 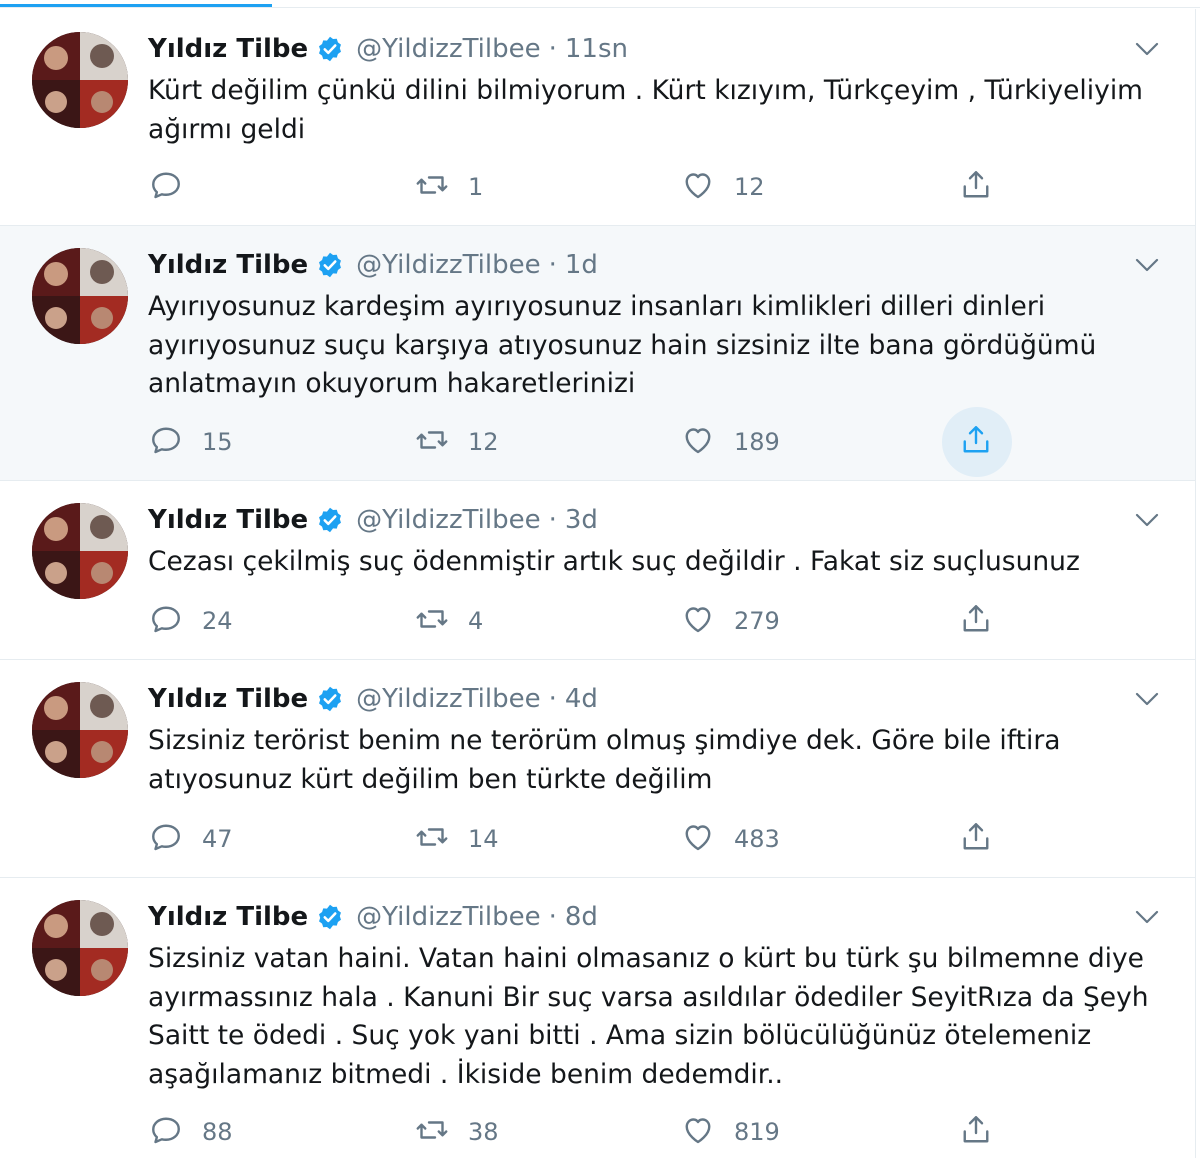 What do you see at coordinates (217, 839) in the screenshot?
I see `reply-count: 47` at bounding box center [217, 839].